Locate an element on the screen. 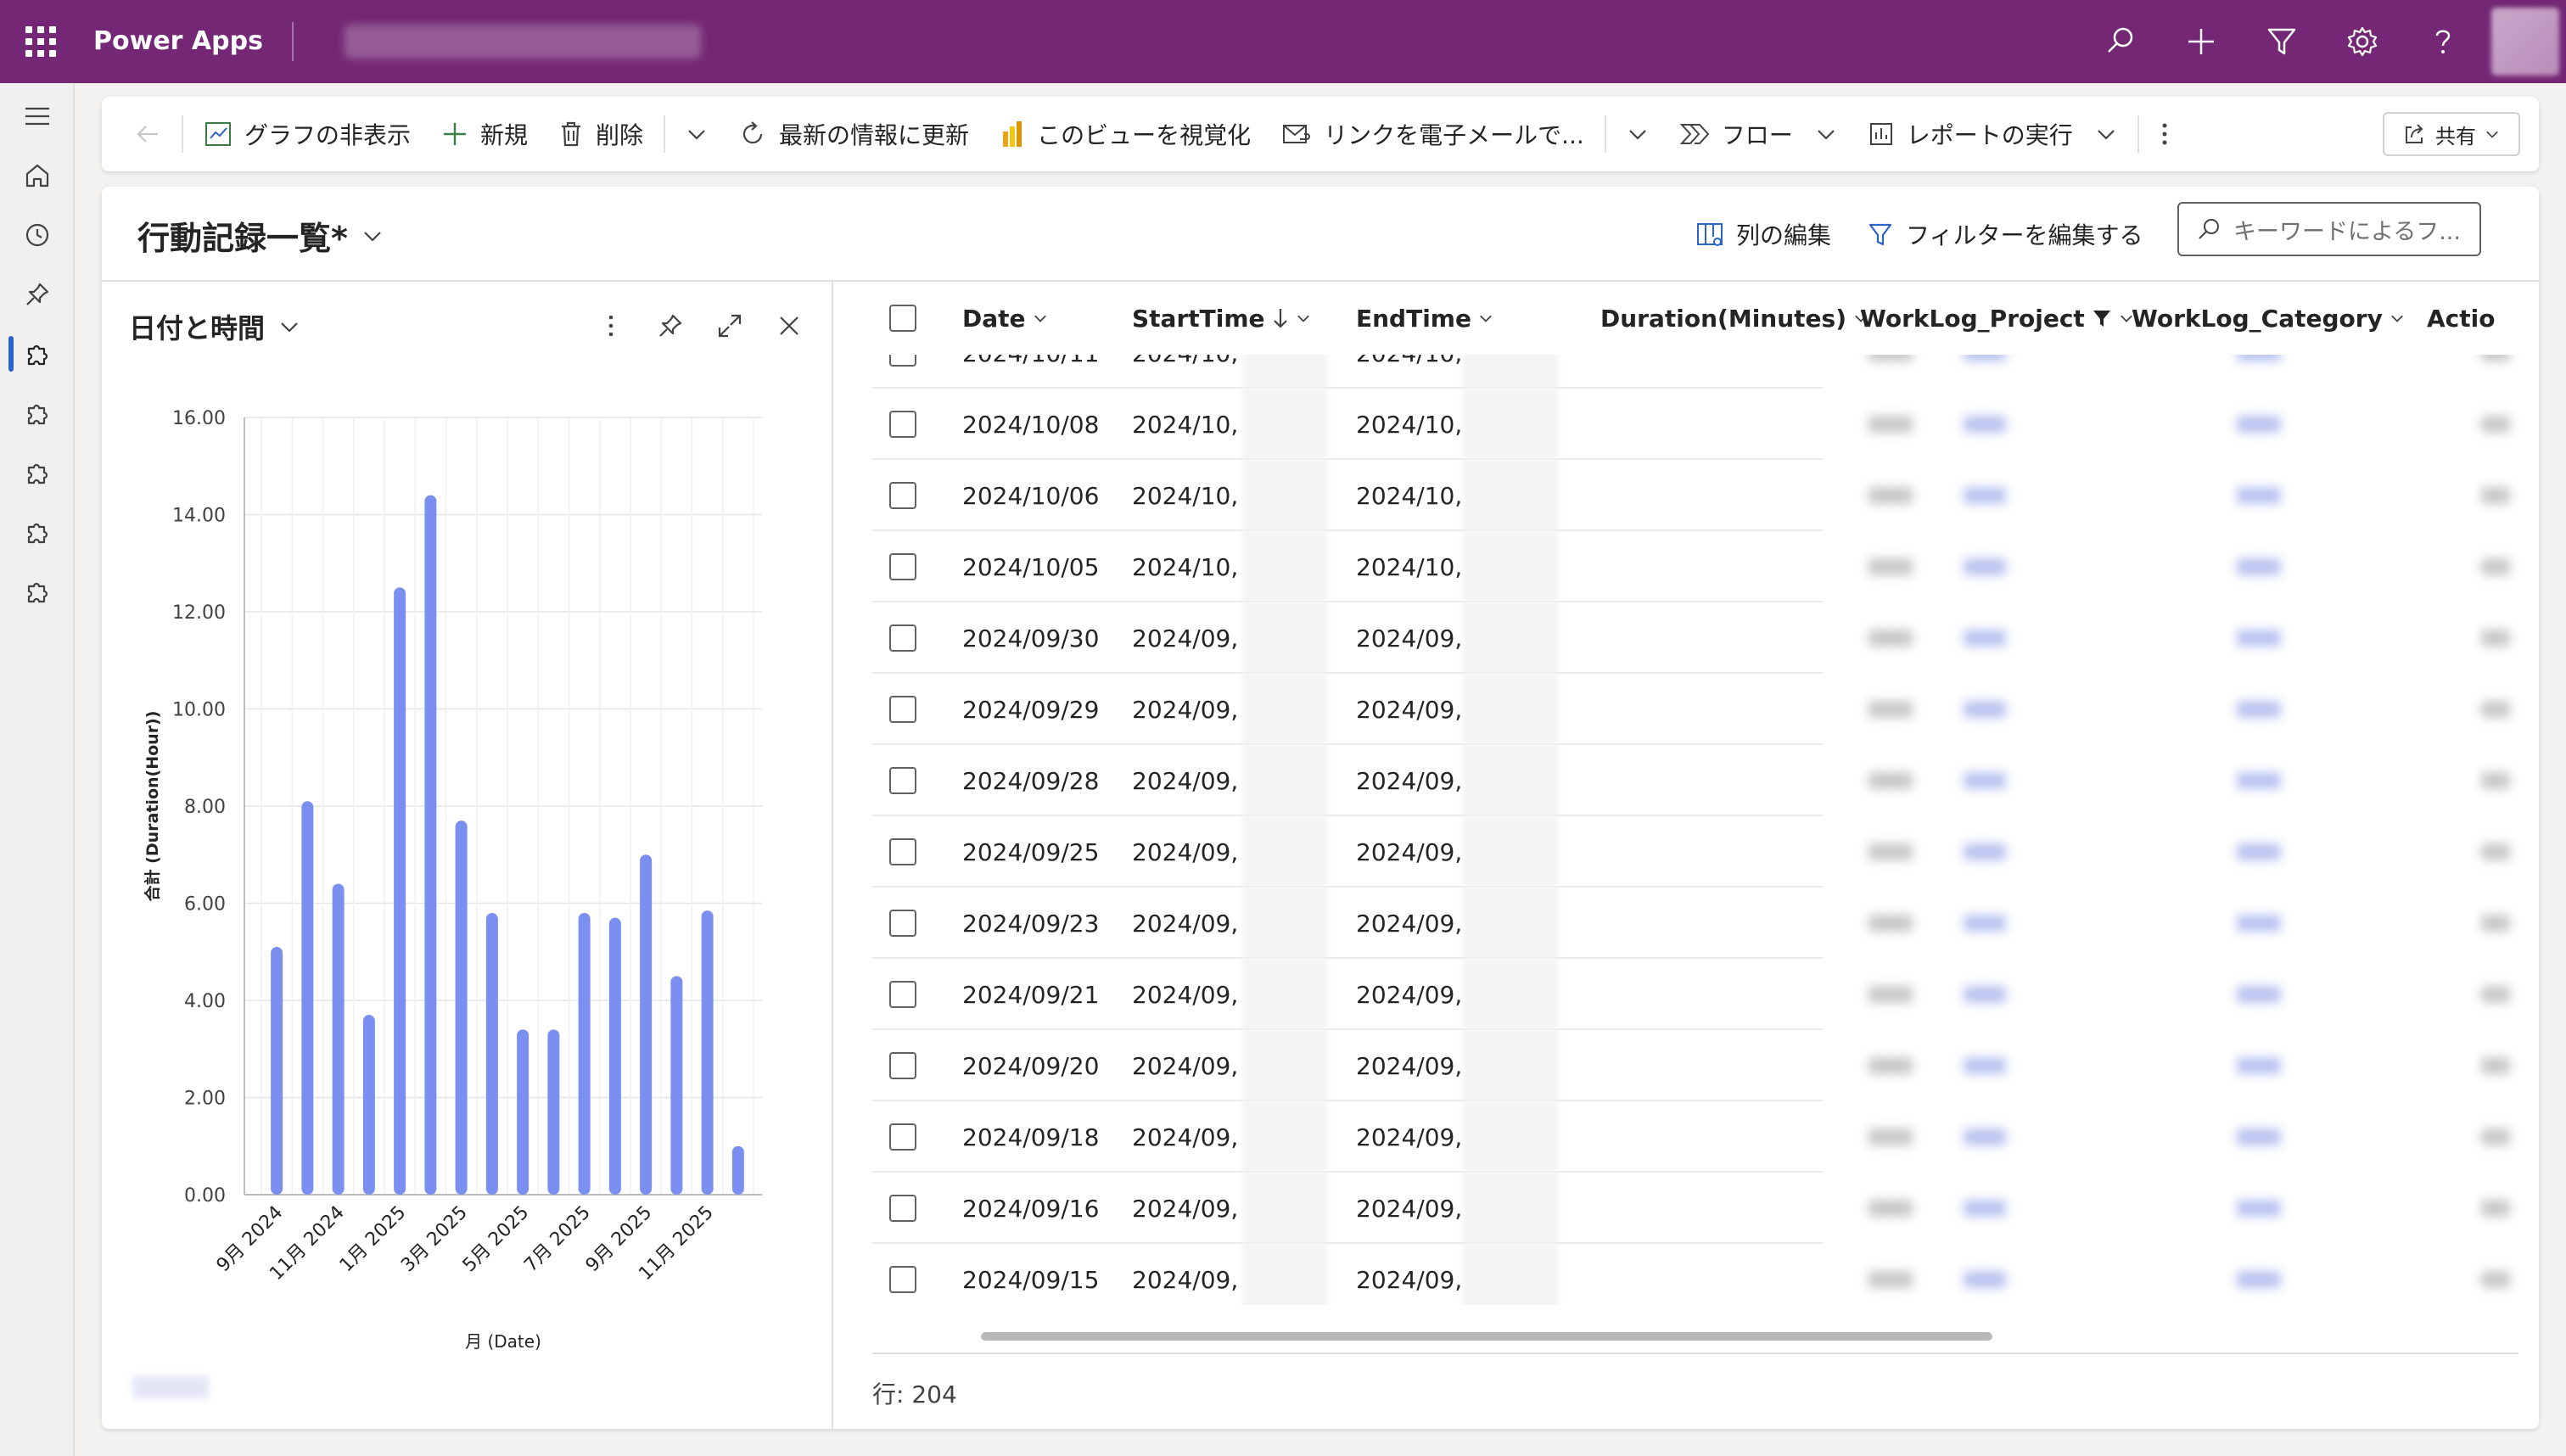 This screenshot has height=1456, width=2566. redacted-category is located at coordinates (2259, 923).